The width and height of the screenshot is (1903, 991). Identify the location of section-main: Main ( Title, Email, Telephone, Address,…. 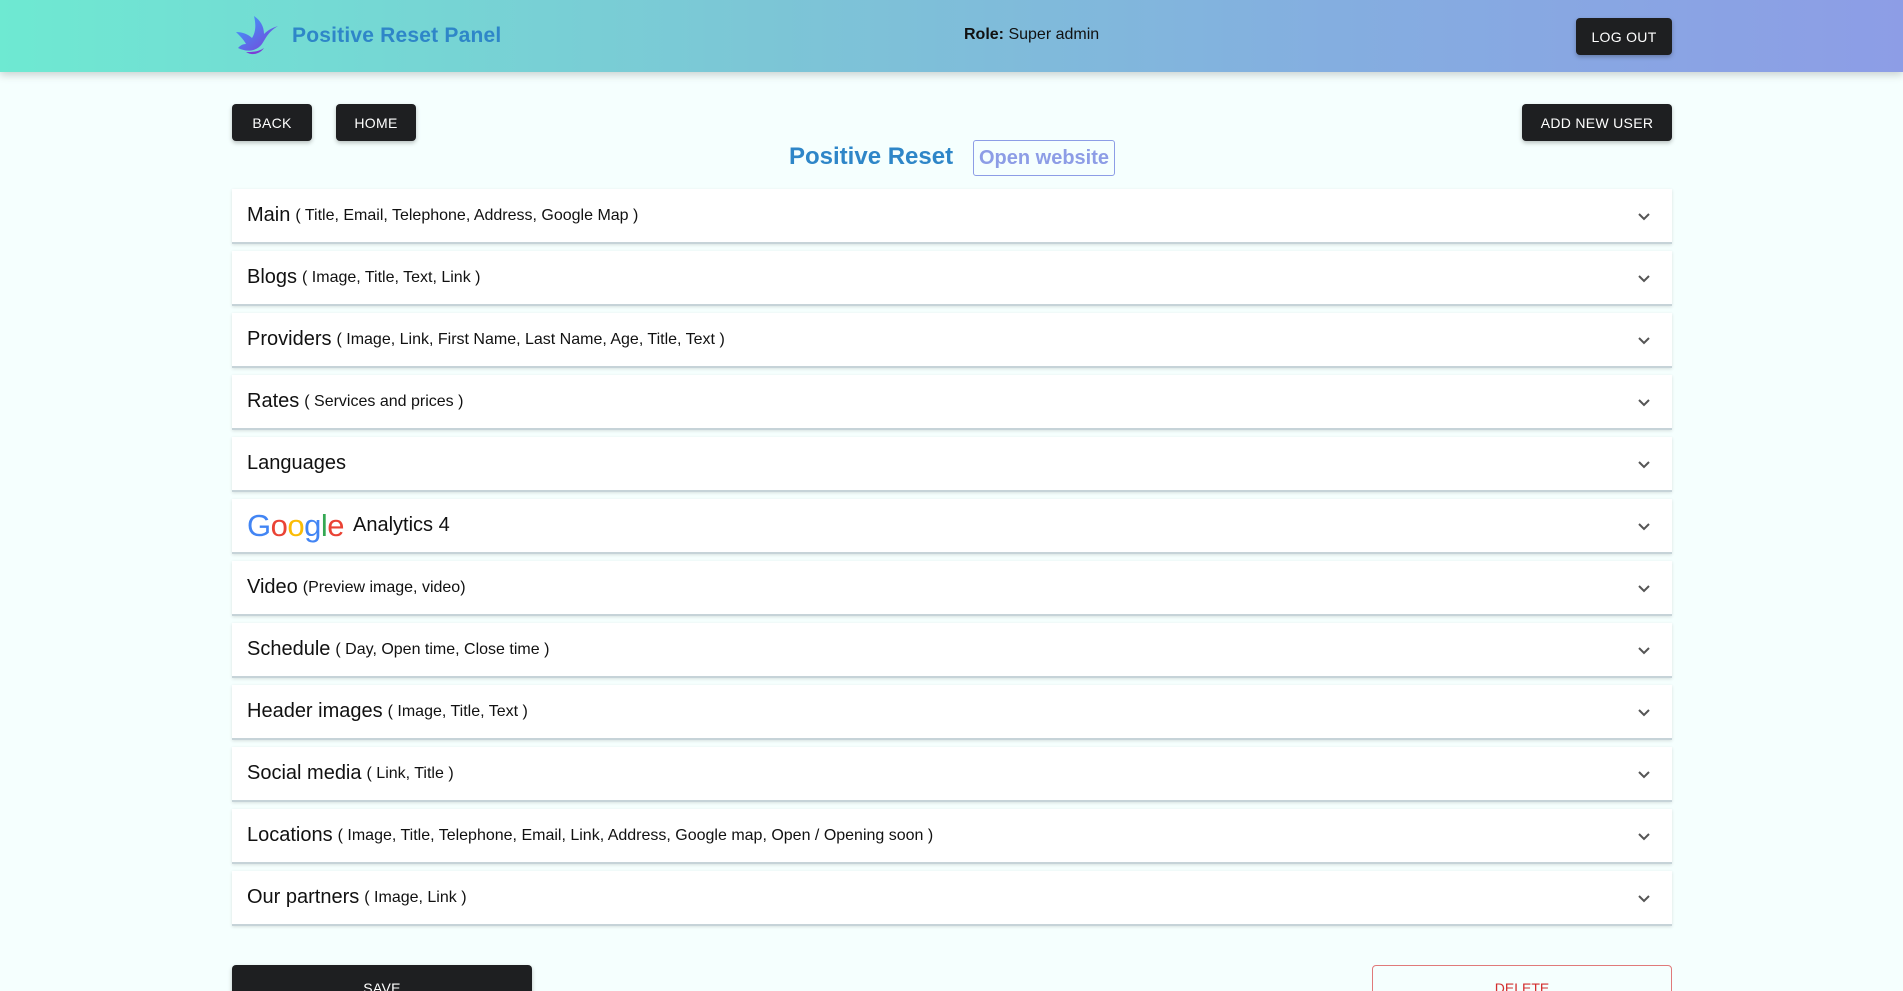
(952, 216).